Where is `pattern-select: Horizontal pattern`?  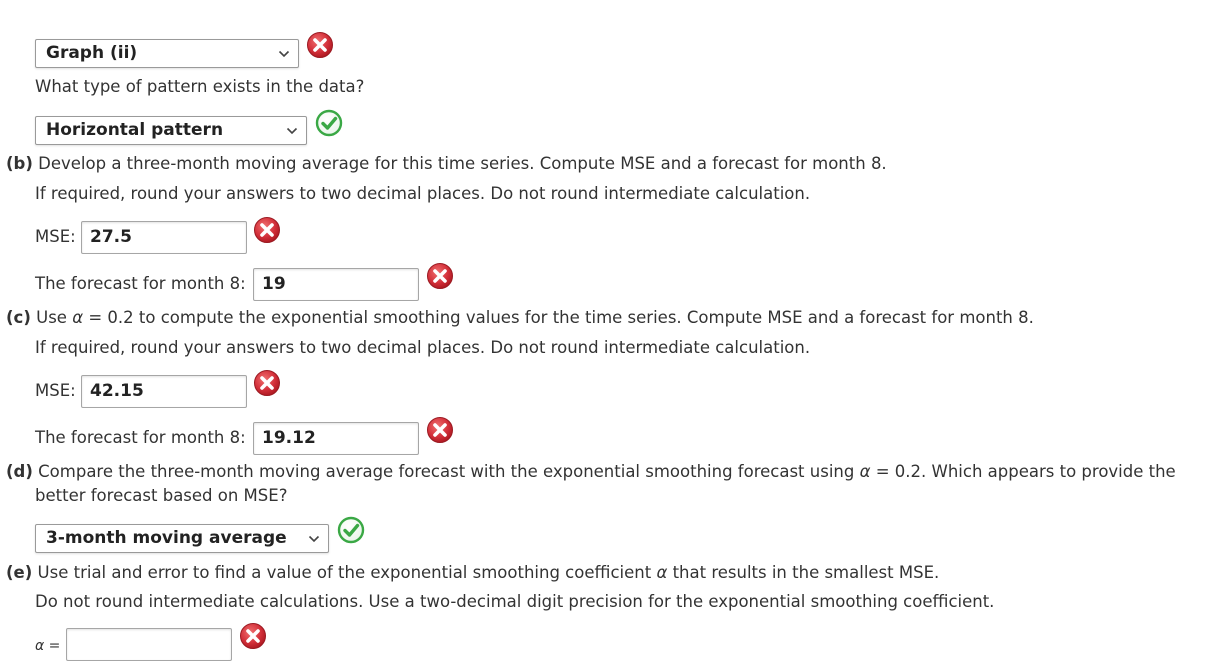 pattern-select: Horizontal pattern is located at coordinates (171, 130).